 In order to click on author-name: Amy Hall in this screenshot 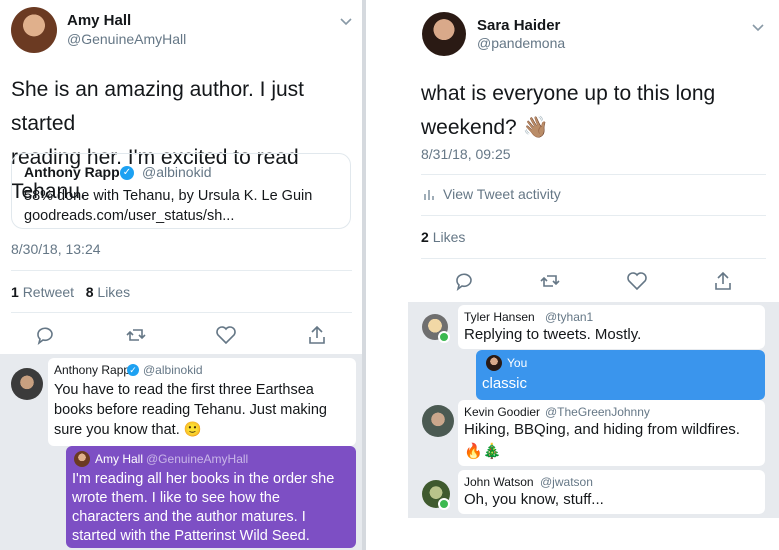, I will do `click(99, 20)`.